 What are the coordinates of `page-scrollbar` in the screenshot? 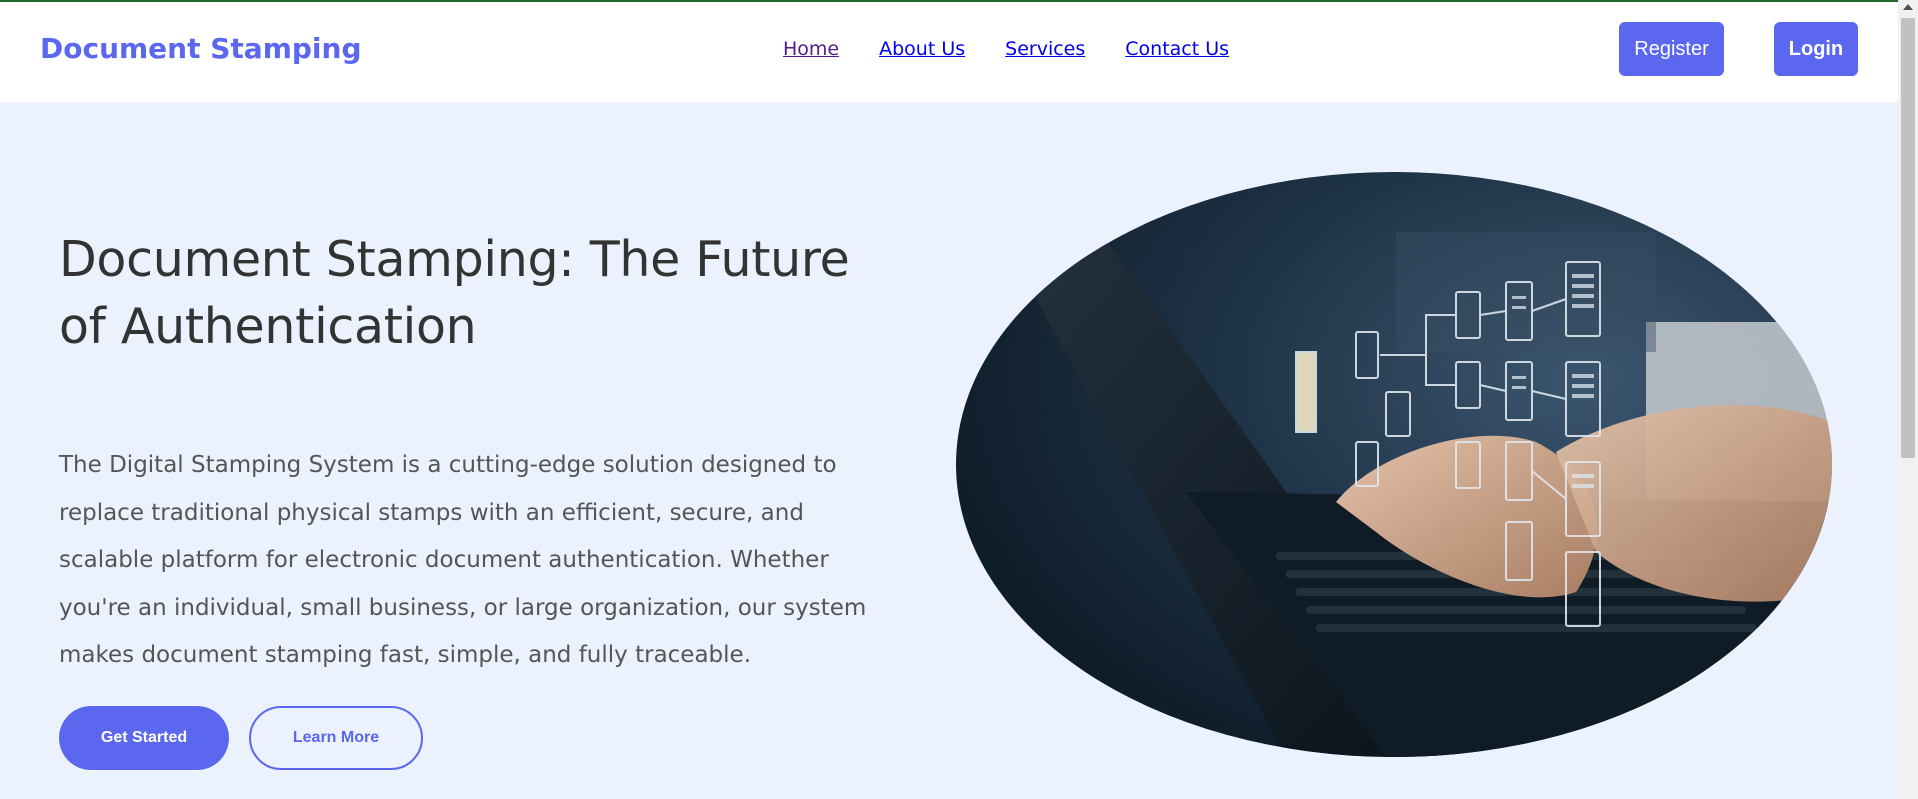 It's located at (1908, 399).